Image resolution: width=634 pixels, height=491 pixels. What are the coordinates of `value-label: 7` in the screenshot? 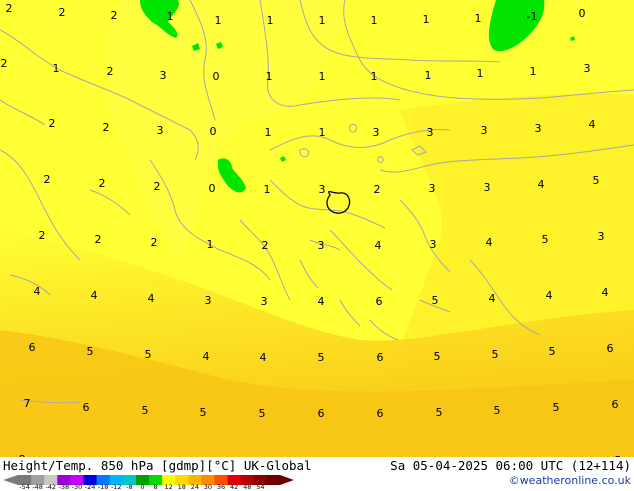 It's located at (27, 403).